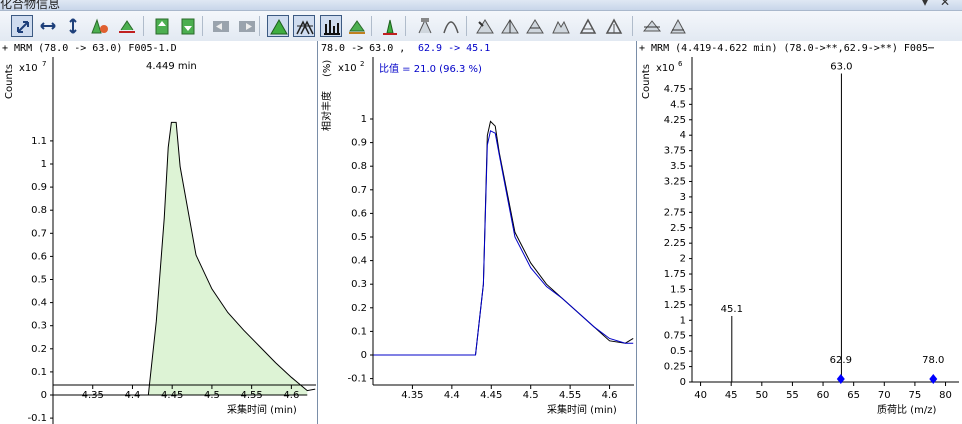  Describe the element at coordinates (359, 308) in the screenshot. I see `qualifier-y-tick-label: 0.2` at that location.